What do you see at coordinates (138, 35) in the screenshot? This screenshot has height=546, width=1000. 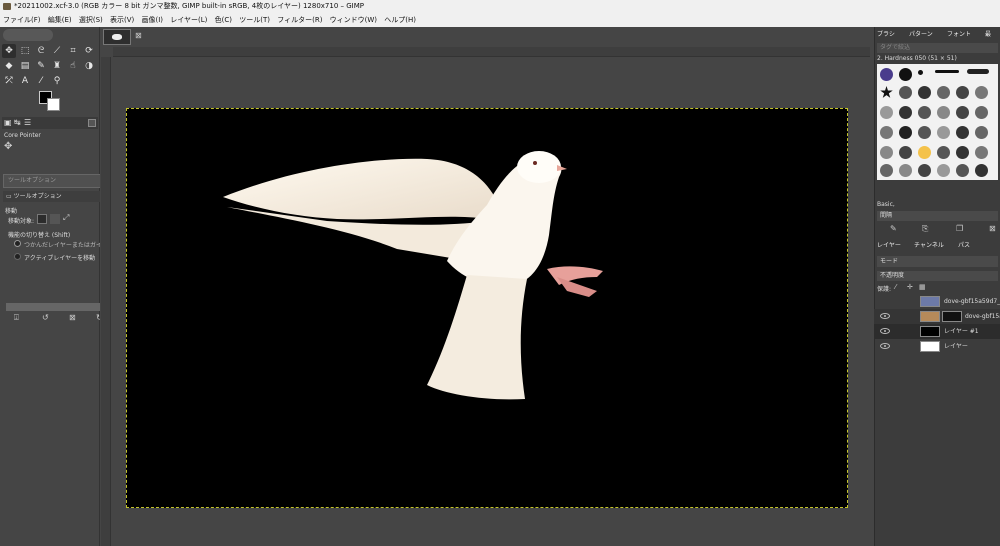 I see `close-tab-icon: ⊠` at bounding box center [138, 35].